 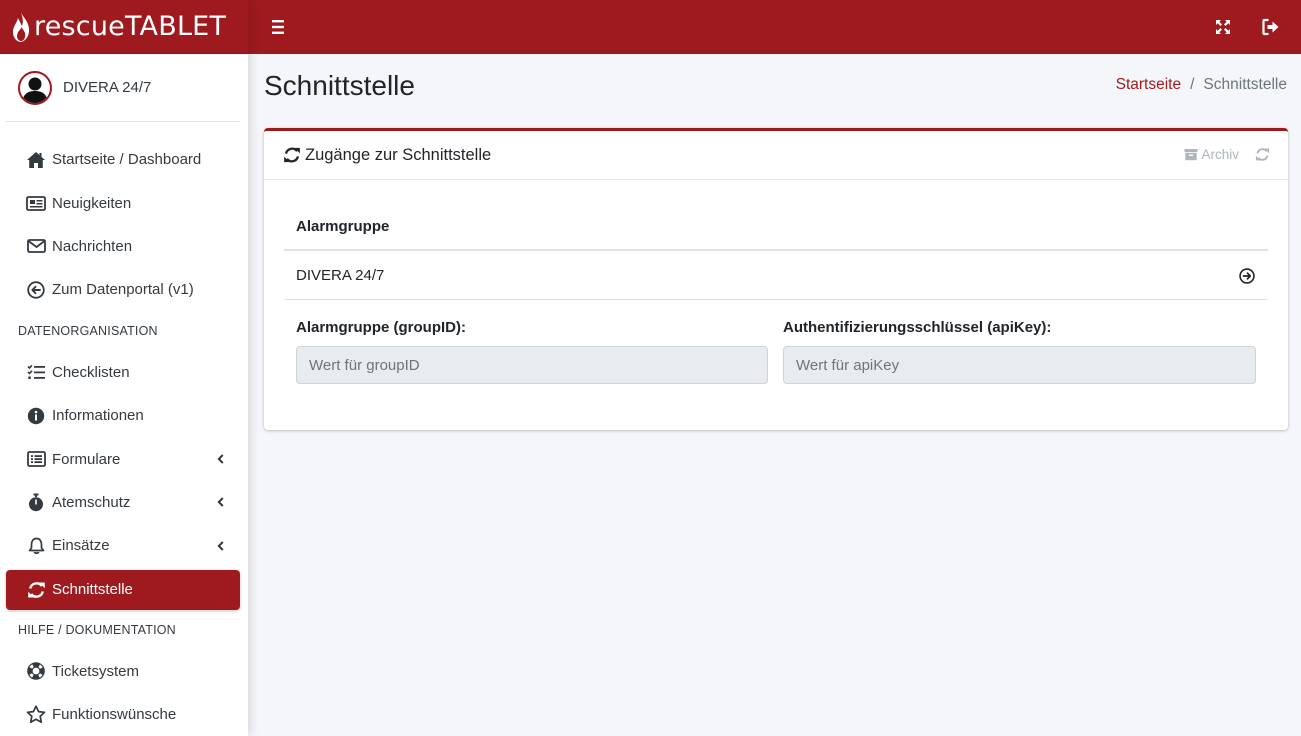 I want to click on group-id-form-group: Alarmgruppe (groupID):, so click(x=532, y=351).